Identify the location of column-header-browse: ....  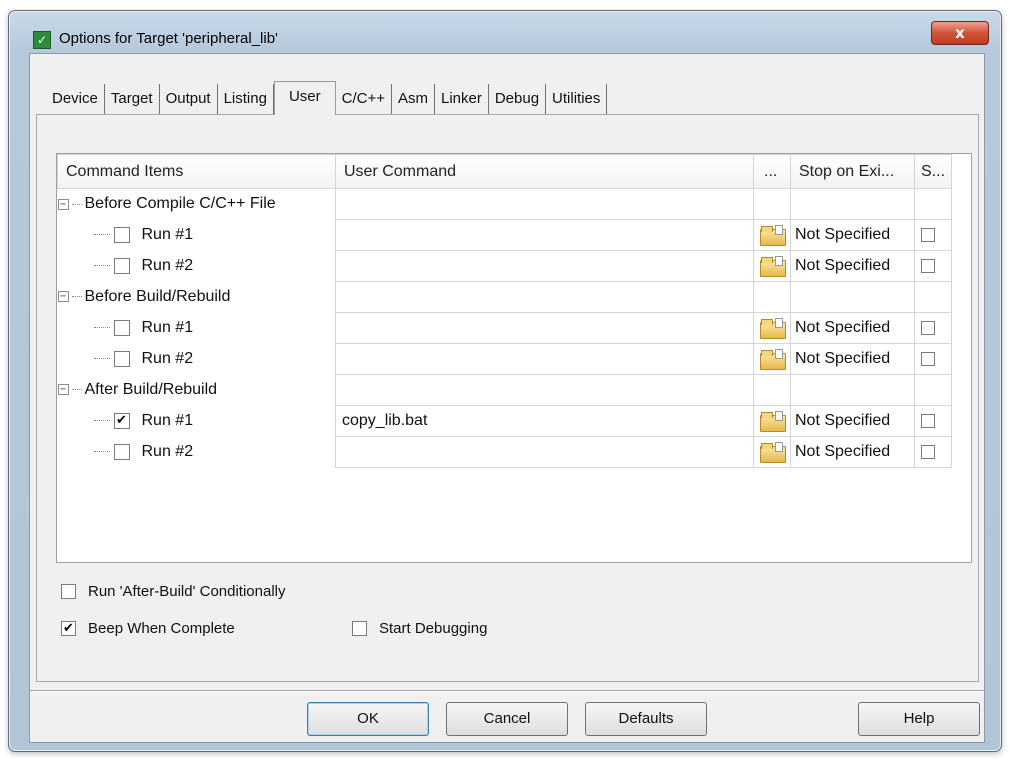
(772, 171).